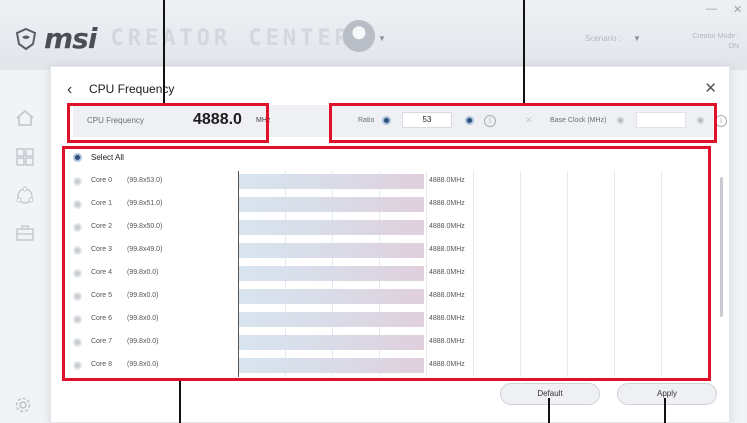  I want to click on scrollbar, so click(721, 247).